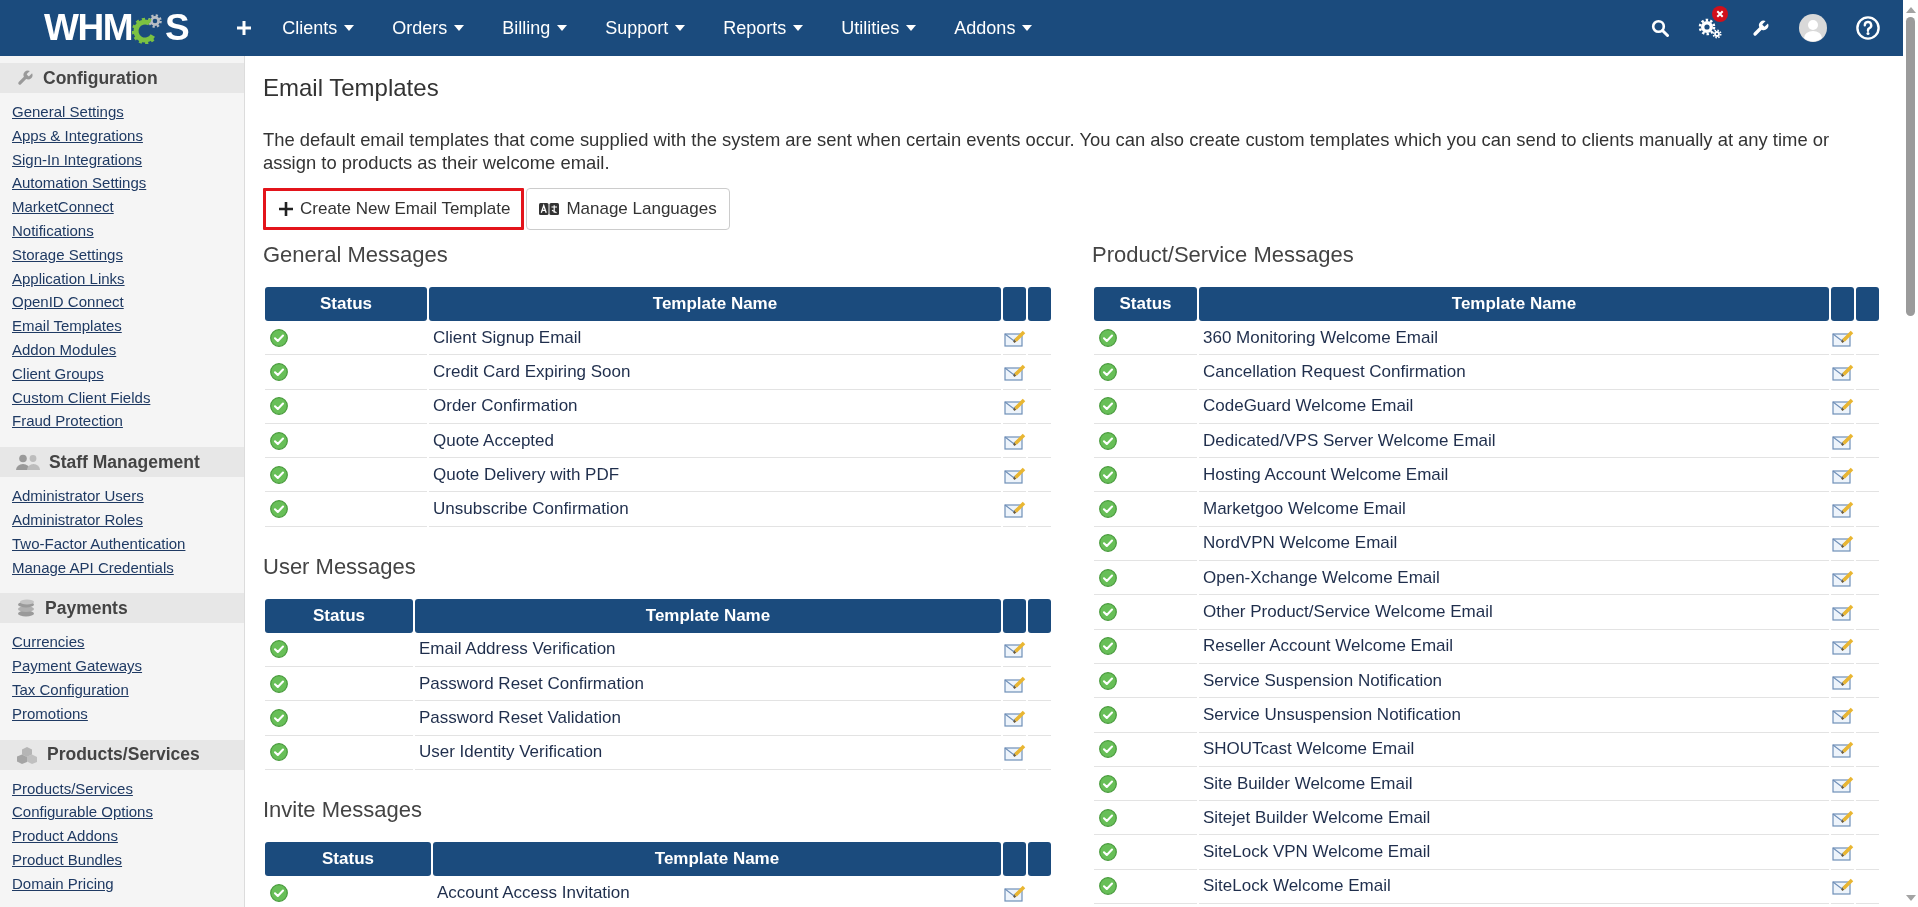 The height and width of the screenshot is (907, 1918). What do you see at coordinates (531, 683) in the screenshot?
I see `template-name: Password Reset Confirmation` at bounding box center [531, 683].